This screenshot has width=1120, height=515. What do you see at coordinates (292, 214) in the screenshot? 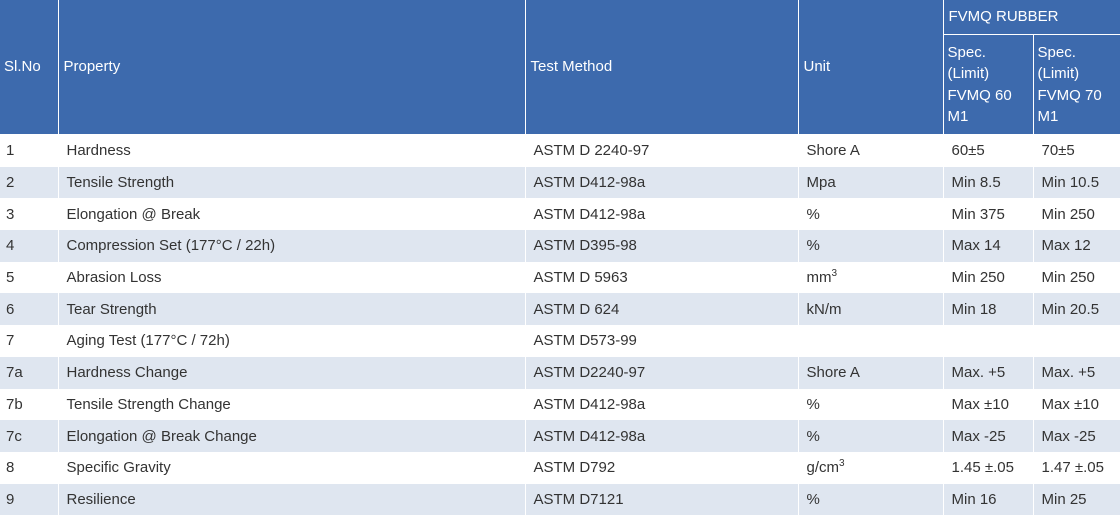
I see `cell-property: Elongation @ Break` at bounding box center [292, 214].